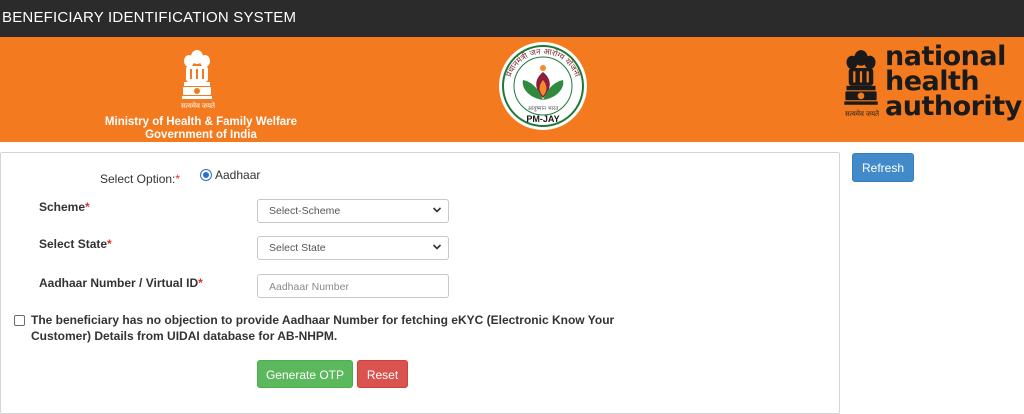  Describe the element at coordinates (305, 374) in the screenshot. I see `generate-otp-button: Generate OTP` at that location.